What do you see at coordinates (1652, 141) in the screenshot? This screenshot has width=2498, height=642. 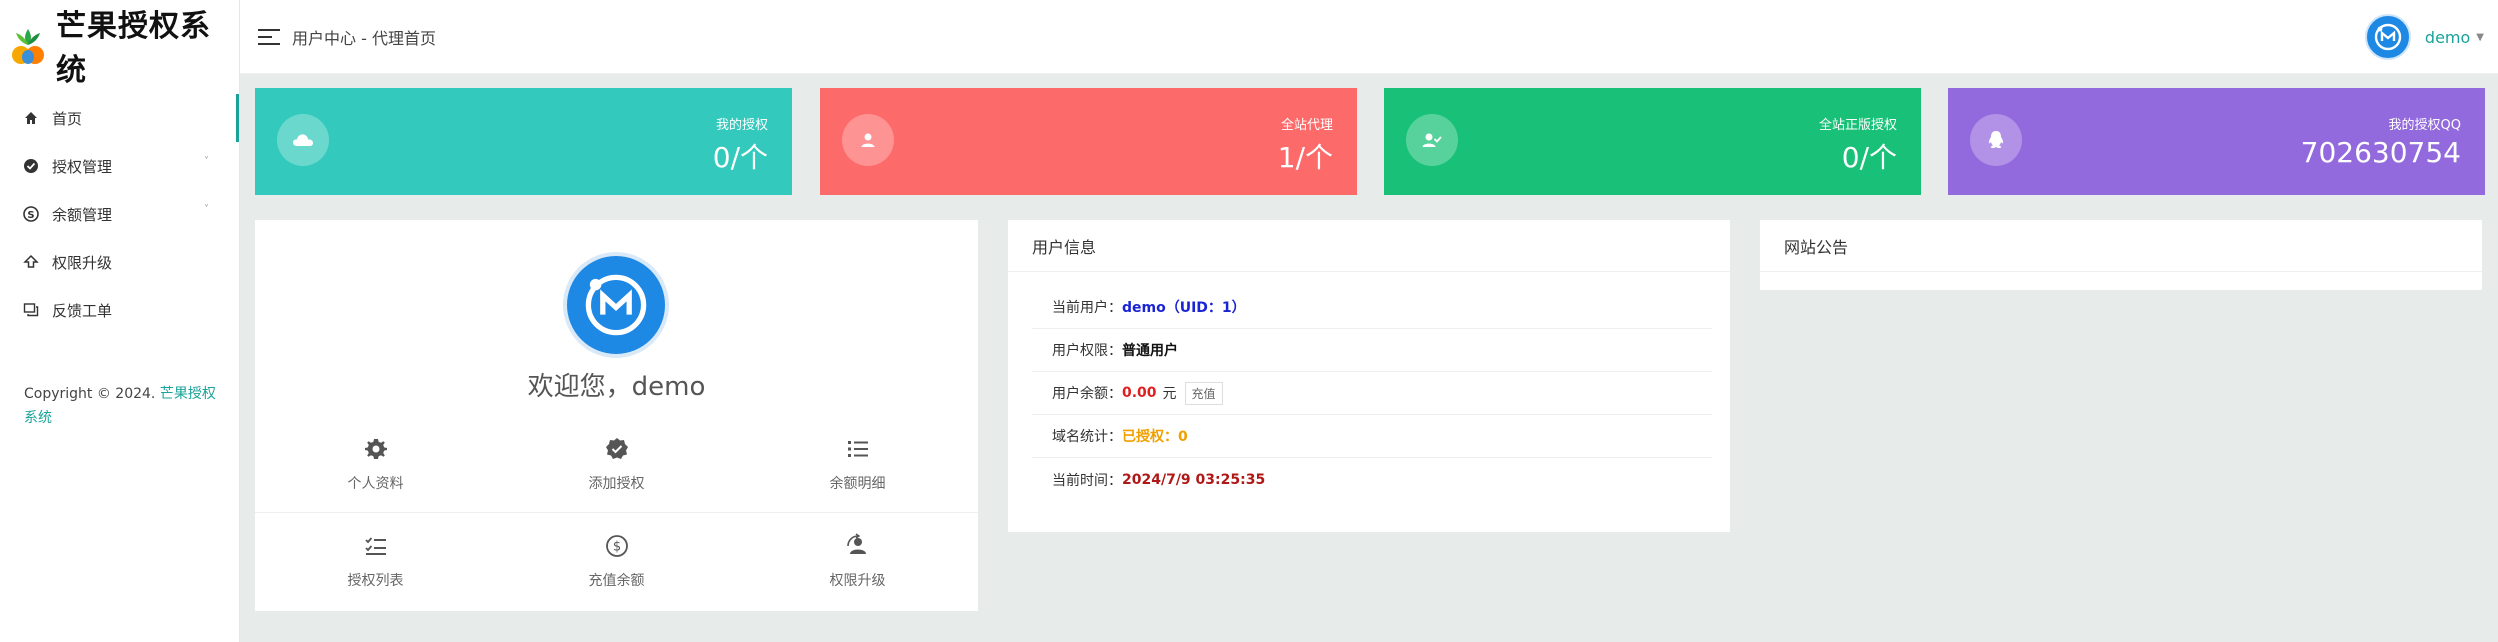 I see `stat-site-genuine-licenses: 全站正版授权 0/个` at bounding box center [1652, 141].